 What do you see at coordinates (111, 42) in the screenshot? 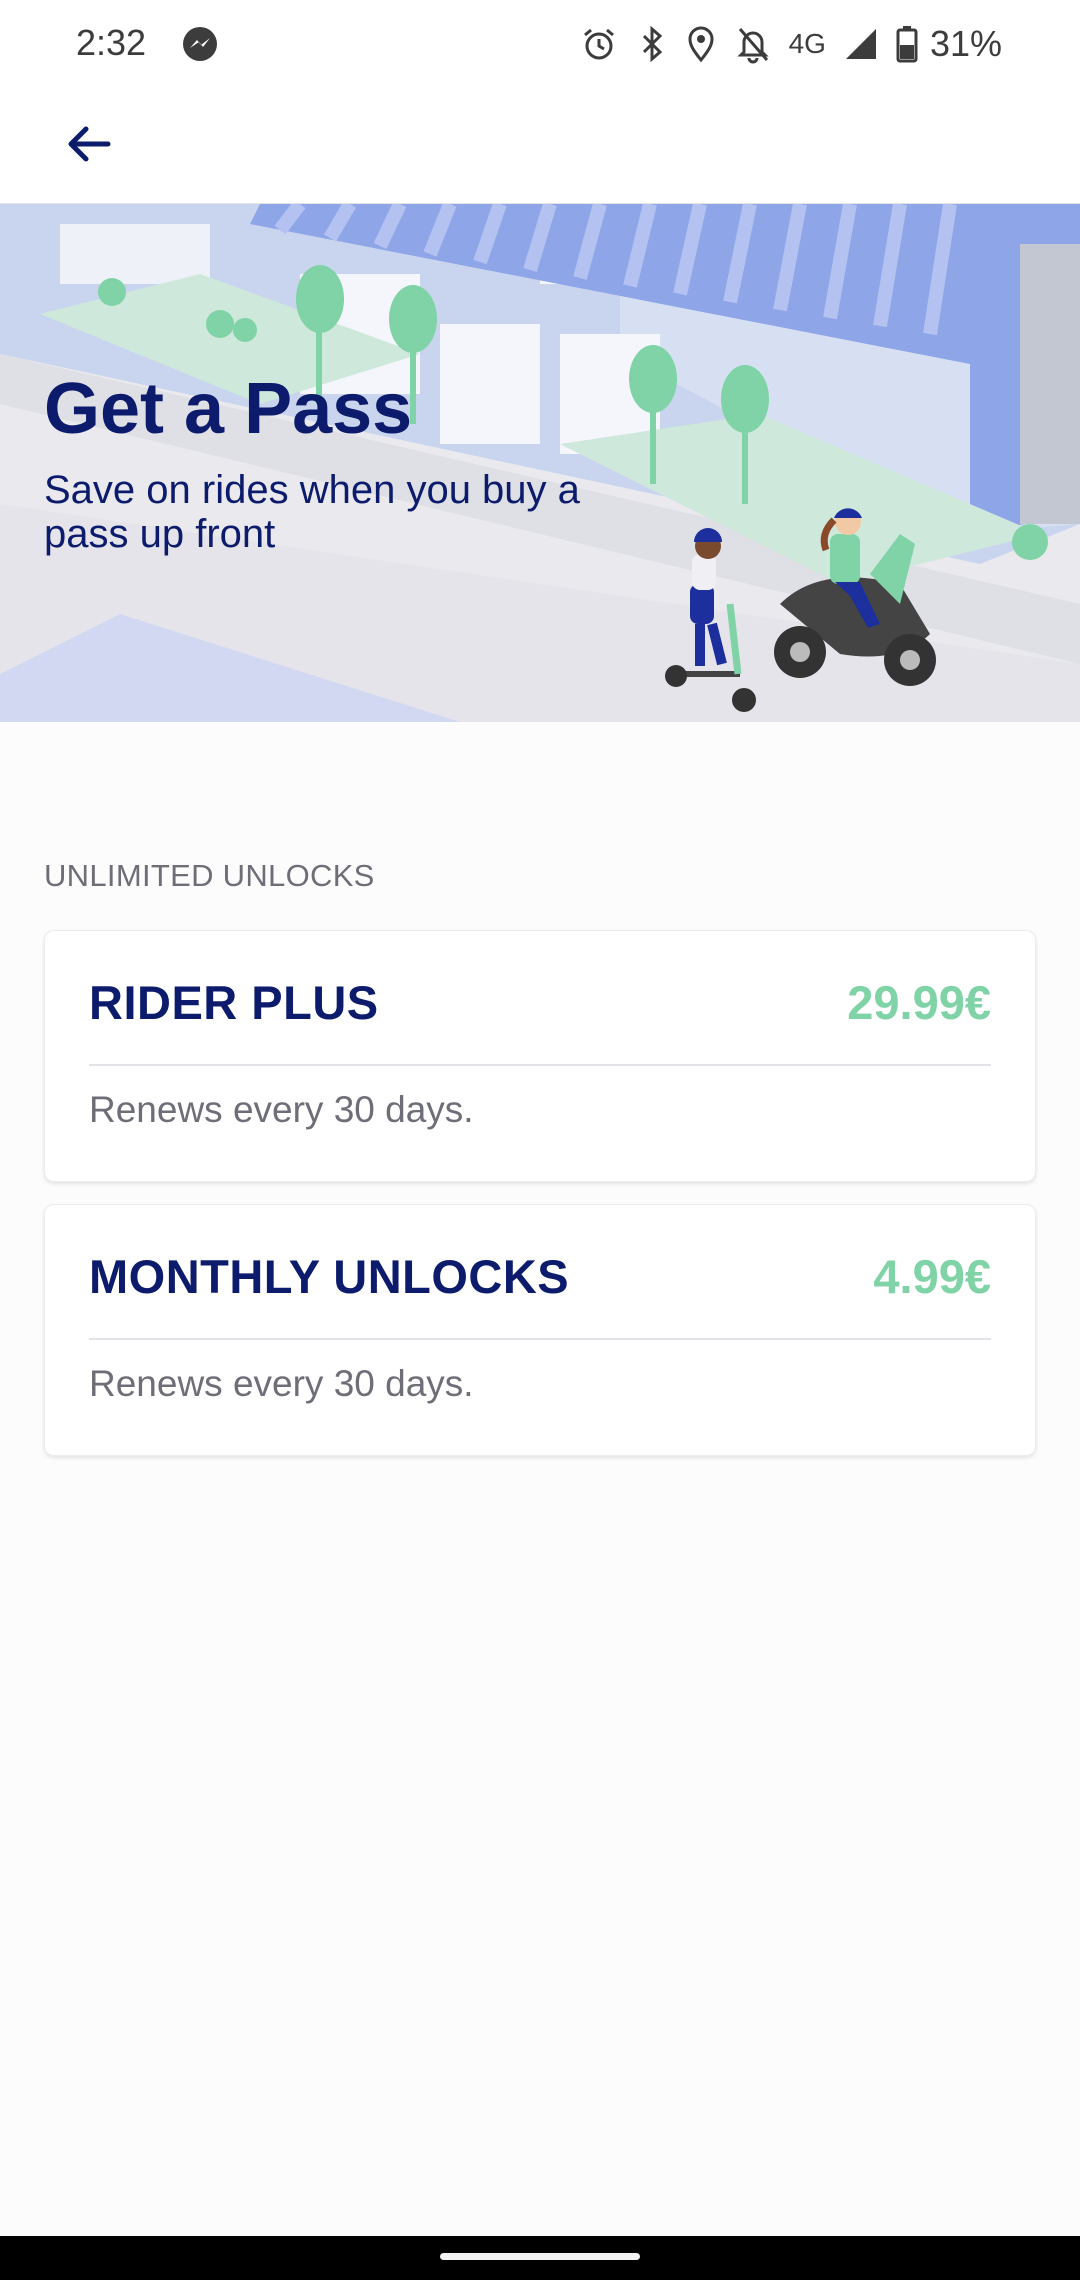
I see `status-time: 2:32` at bounding box center [111, 42].